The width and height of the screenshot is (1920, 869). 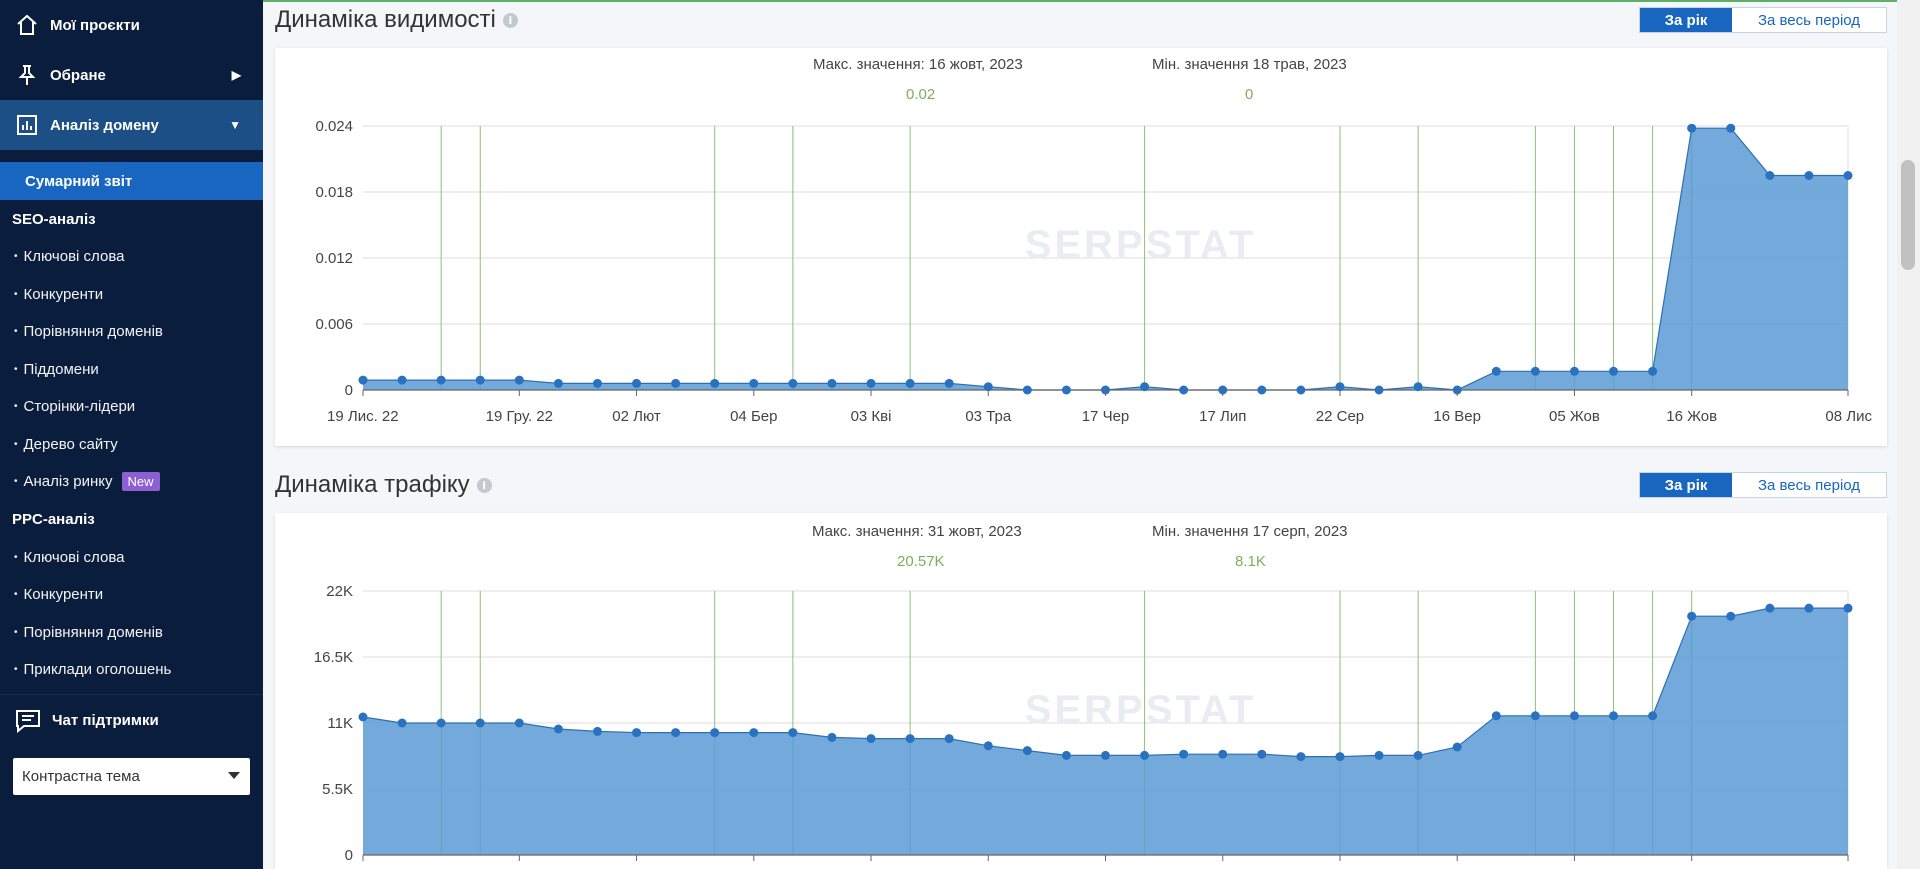 I want to click on sidebar-item-summary-report: Сумарний звіт, so click(x=131, y=181).